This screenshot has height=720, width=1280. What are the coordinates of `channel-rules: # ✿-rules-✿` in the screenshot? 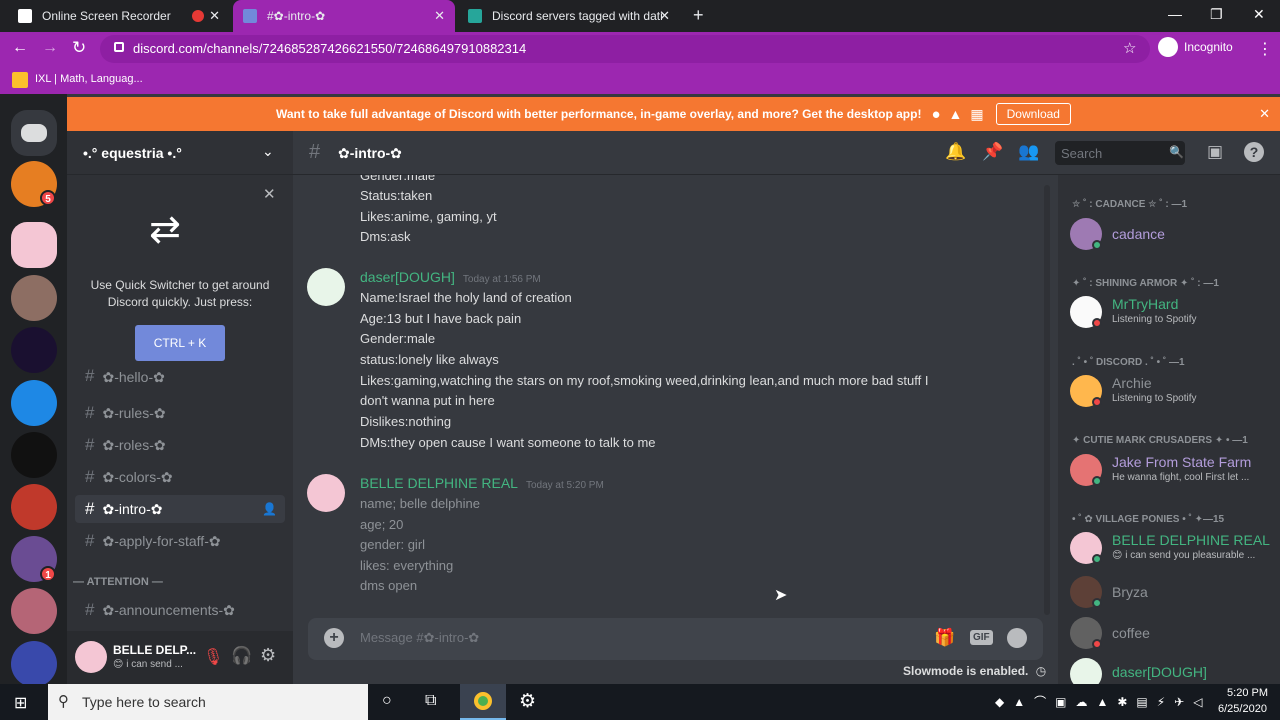 It's located at (180, 413).